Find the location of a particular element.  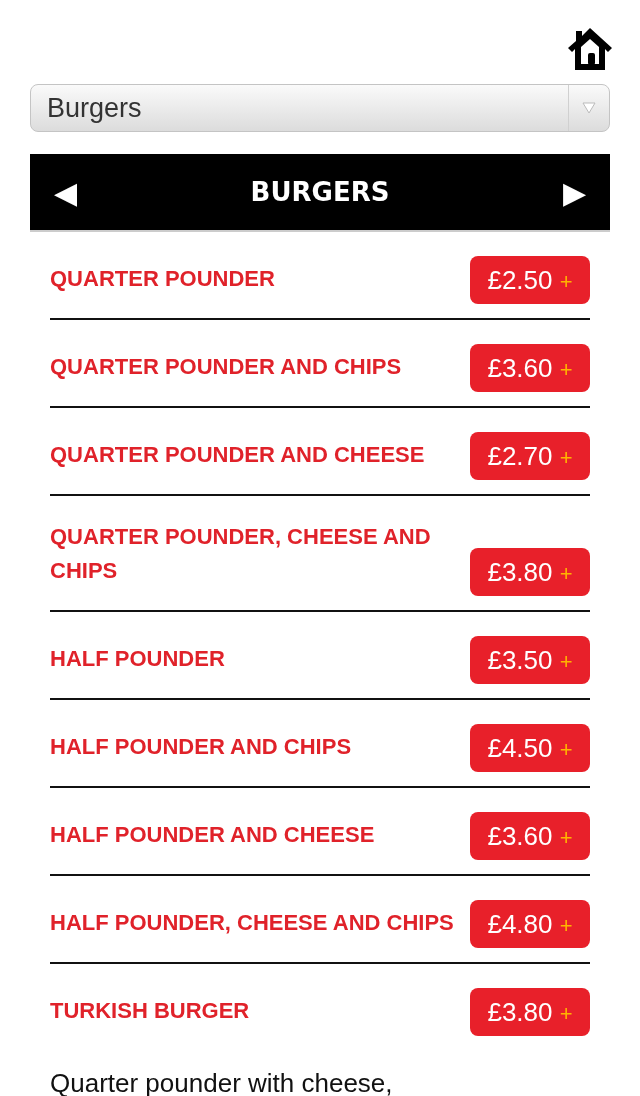

home-icon is located at coordinates (590, 49).